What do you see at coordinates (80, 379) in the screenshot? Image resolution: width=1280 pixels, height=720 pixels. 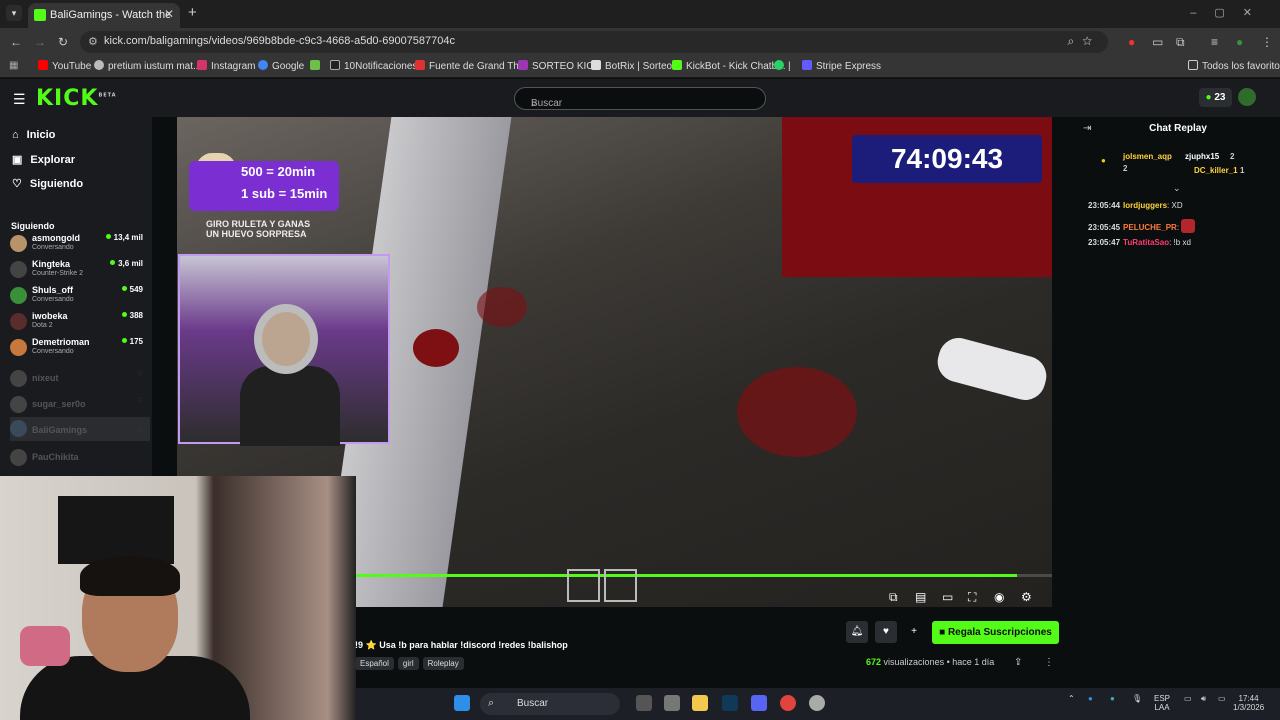 I see `following-item-nixeut: nixeut ◌` at bounding box center [80, 379].